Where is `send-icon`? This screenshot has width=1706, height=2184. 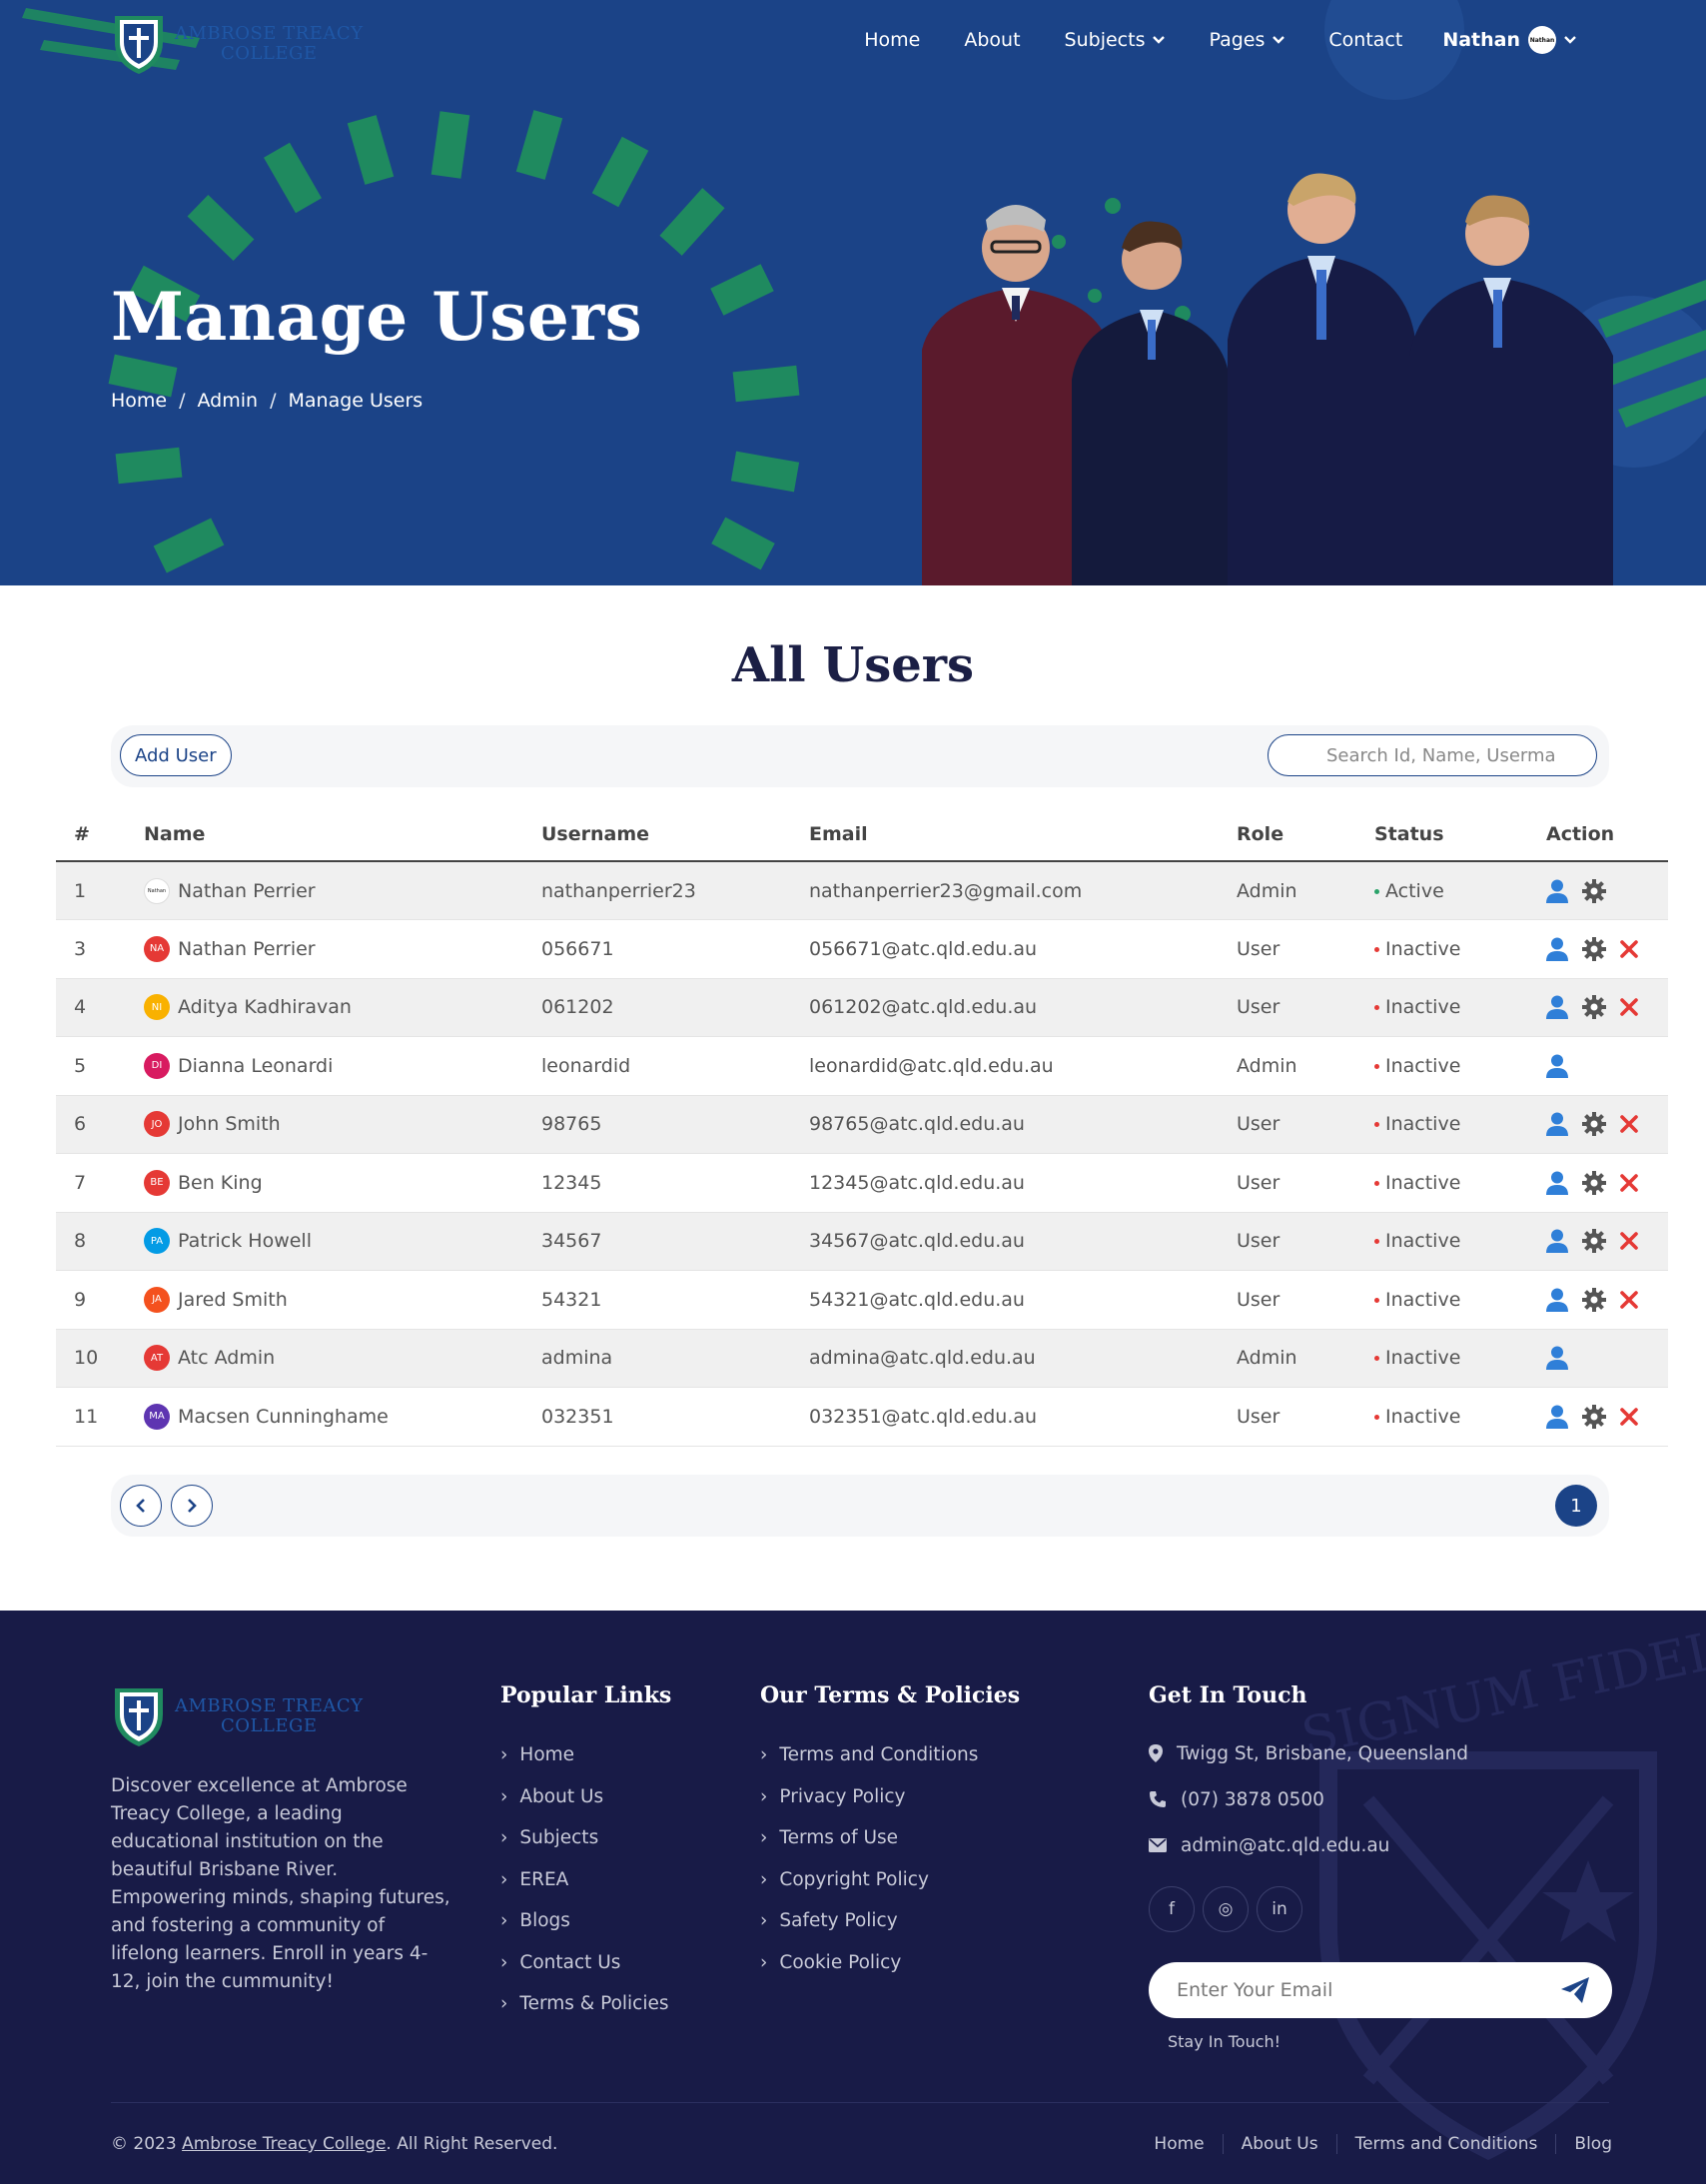
send-icon is located at coordinates (1575, 1990).